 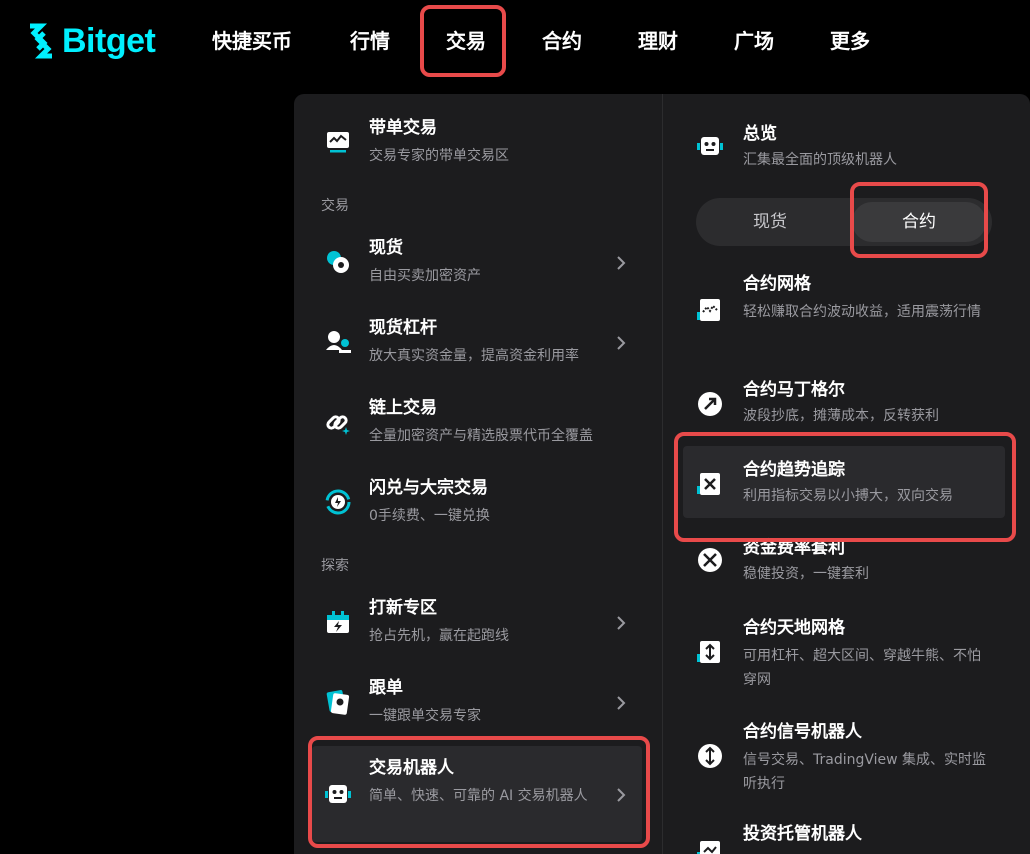 I want to click on menu-item-custody-bot: 投资托管机器人, so click(x=846, y=835).